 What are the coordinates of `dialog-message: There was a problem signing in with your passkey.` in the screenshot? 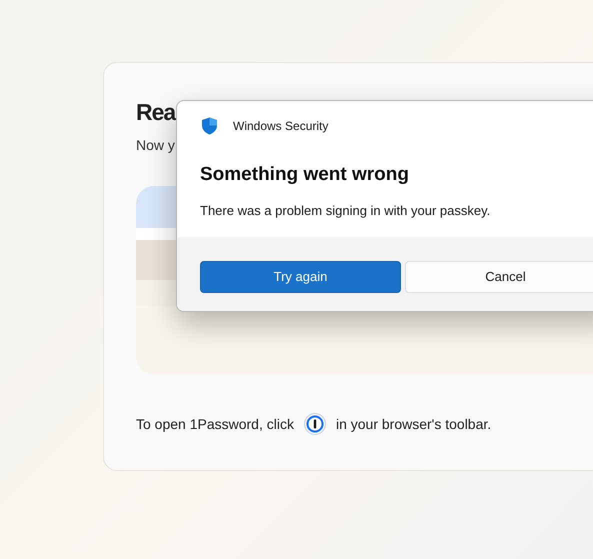 It's located at (345, 211).